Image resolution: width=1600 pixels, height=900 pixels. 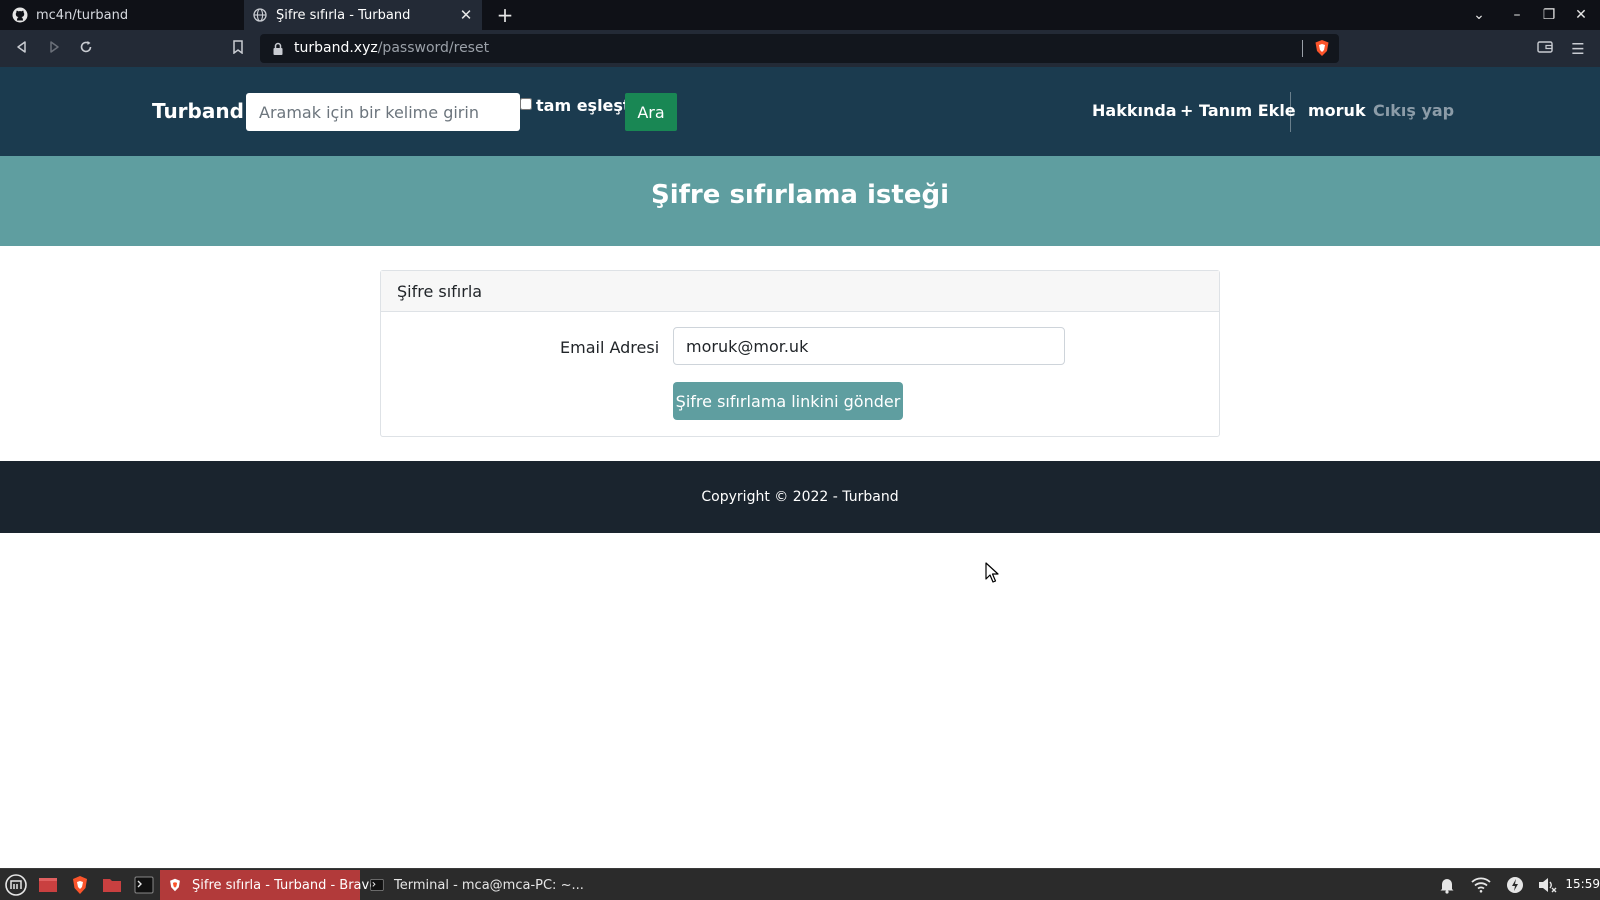 I want to click on nav-logout: Cıkış yap, so click(x=1413, y=110).